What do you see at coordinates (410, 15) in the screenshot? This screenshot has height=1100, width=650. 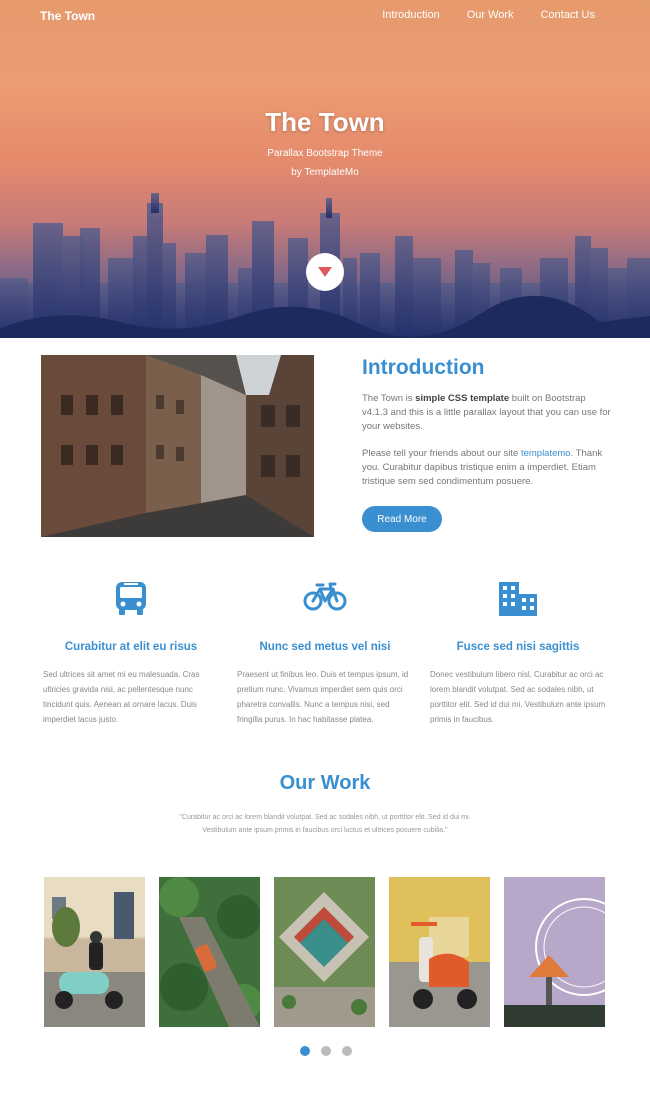 I see `nav-link-introduction: Introduction` at bounding box center [410, 15].